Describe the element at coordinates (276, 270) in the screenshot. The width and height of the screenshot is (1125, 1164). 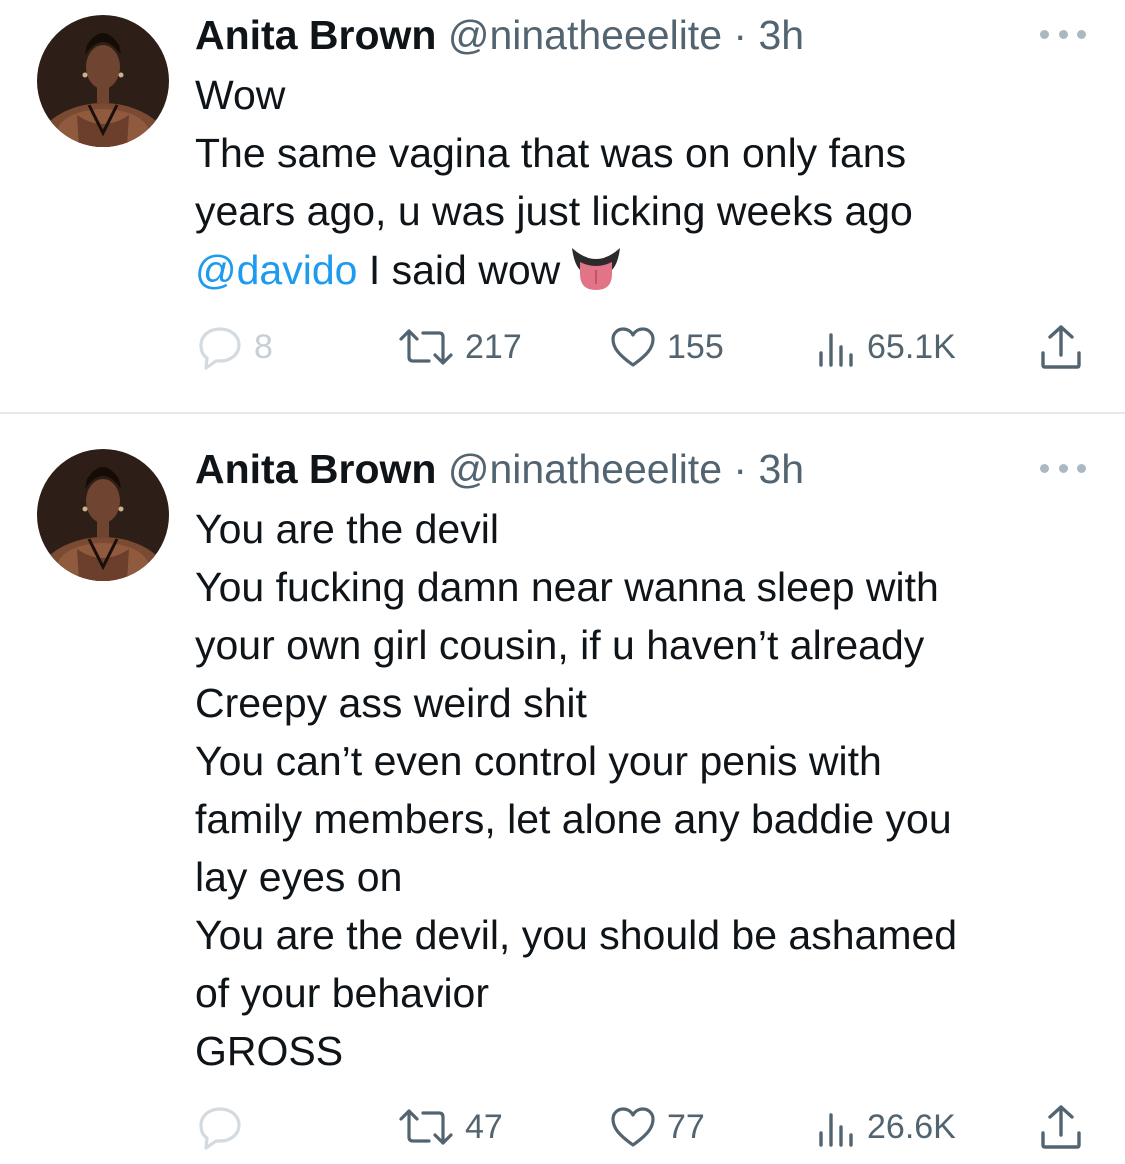
I see `mention-link: @davido` at that location.